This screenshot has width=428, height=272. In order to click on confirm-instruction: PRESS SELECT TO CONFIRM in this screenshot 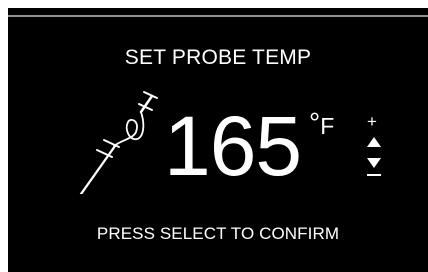, I will do `click(218, 233)`.